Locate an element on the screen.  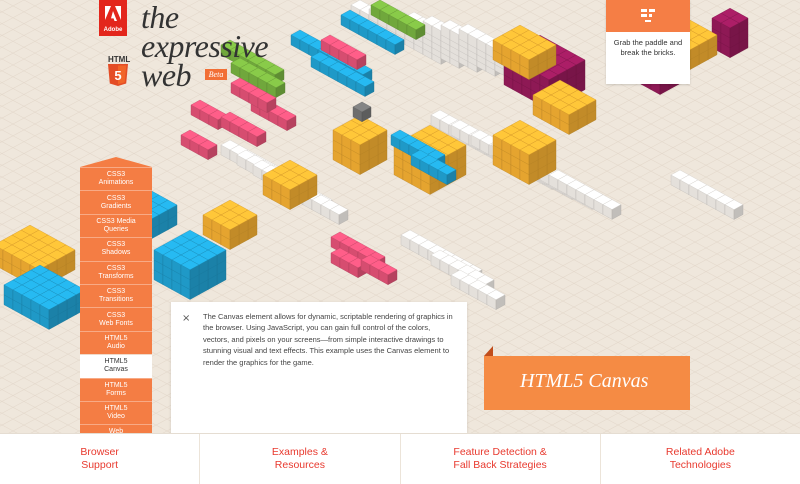
feature-tag-fold is located at coordinates (488, 351).